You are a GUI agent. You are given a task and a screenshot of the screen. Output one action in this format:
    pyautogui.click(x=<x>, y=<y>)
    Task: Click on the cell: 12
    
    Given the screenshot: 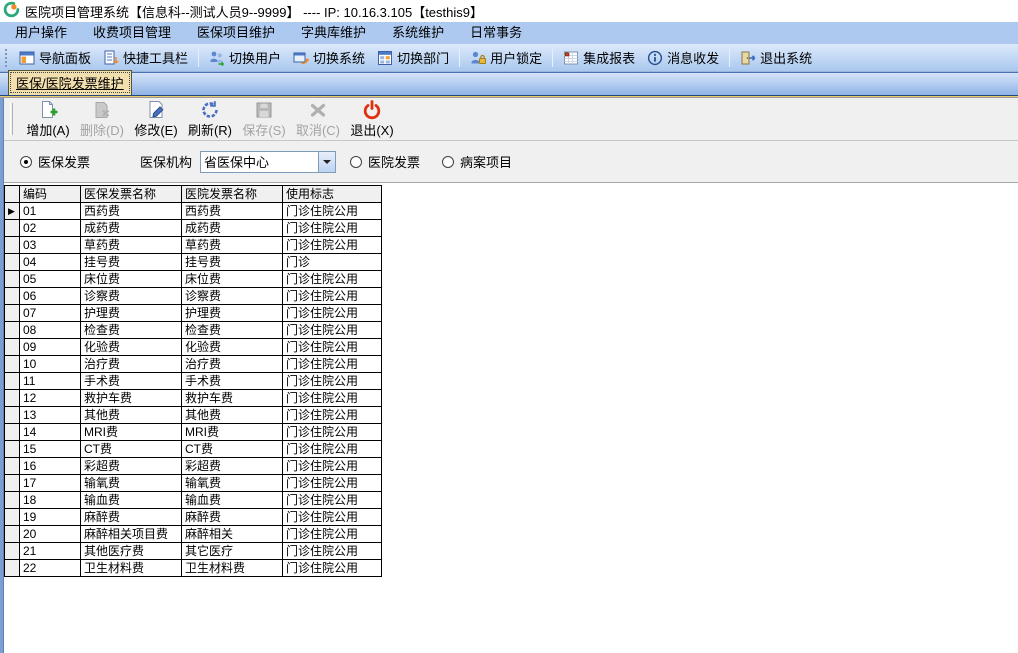 What is the action you would take?
    pyautogui.click(x=50, y=398)
    